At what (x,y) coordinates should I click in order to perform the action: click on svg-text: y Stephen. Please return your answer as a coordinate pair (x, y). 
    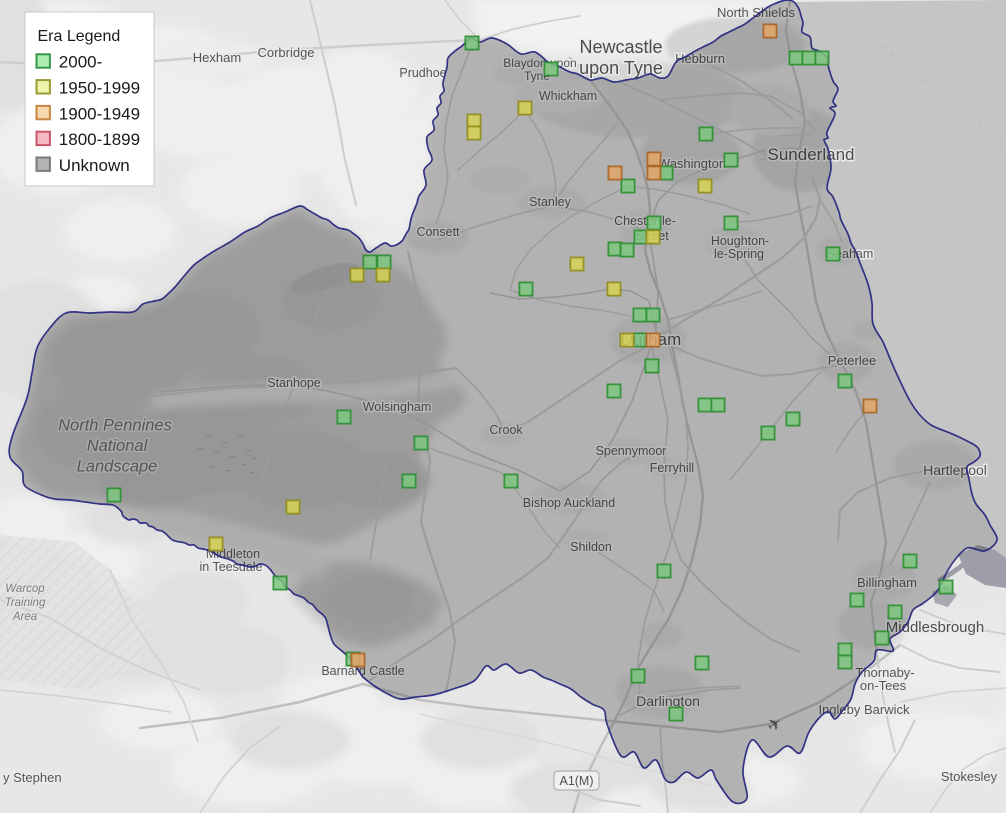
    Looking at the image, I should click on (32, 777).